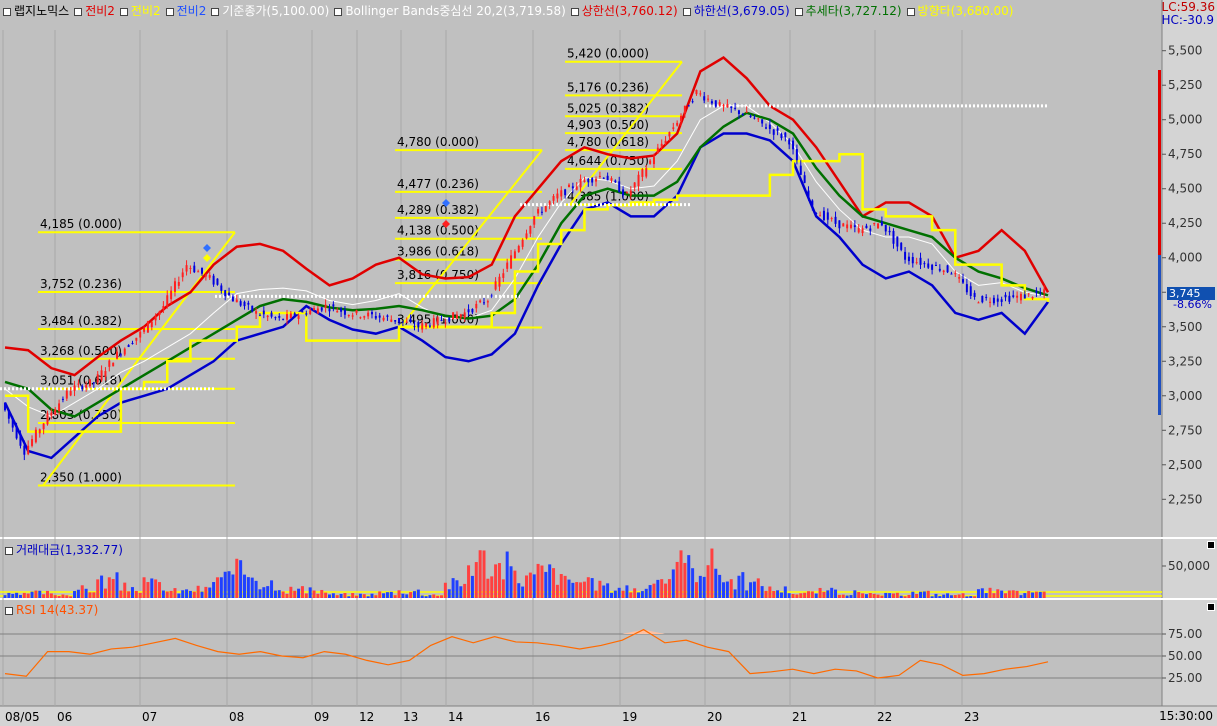 The height and width of the screenshot is (726, 1217). I want to click on legend-item: 기준종가(5,100.00), so click(269, 11).